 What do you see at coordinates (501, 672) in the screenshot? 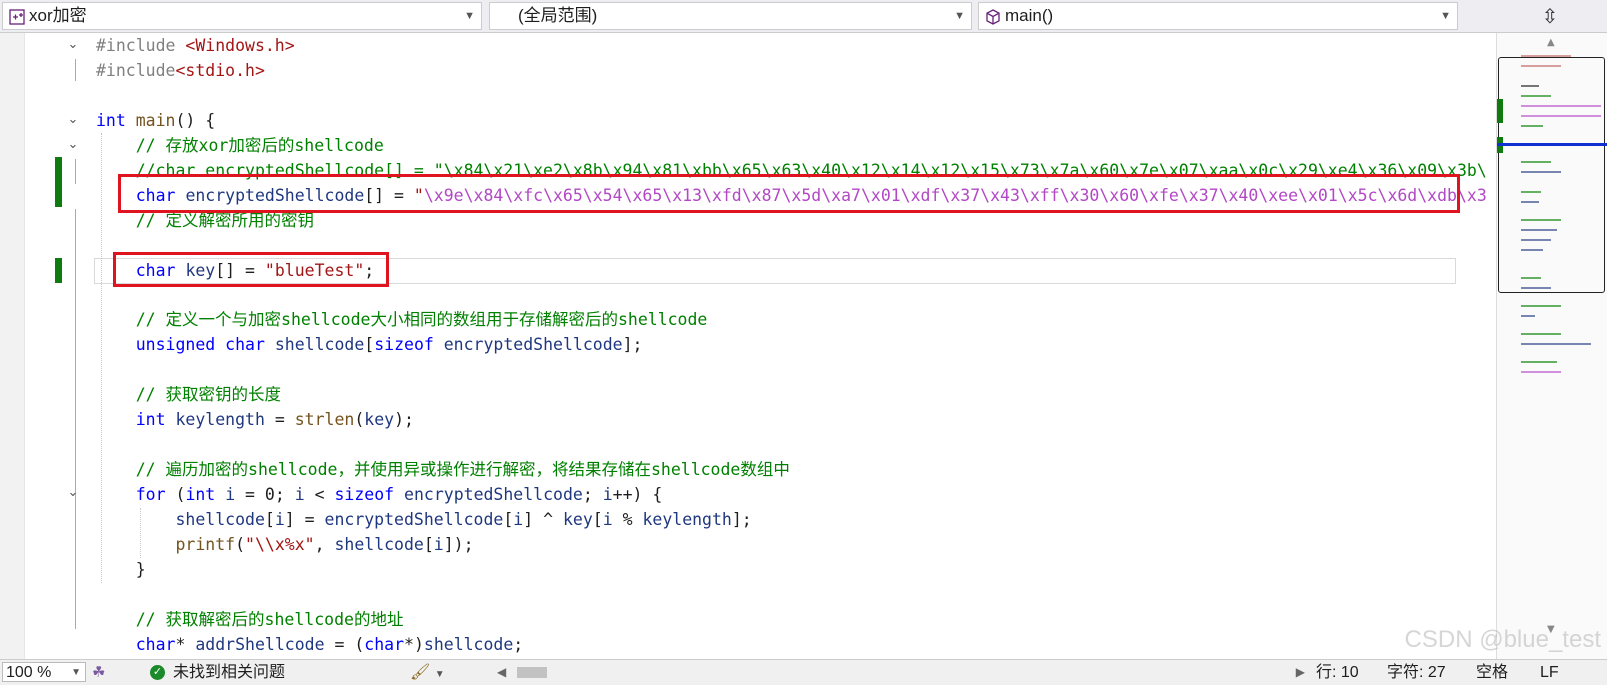
I see `scroll-left-icon: ◀` at bounding box center [501, 672].